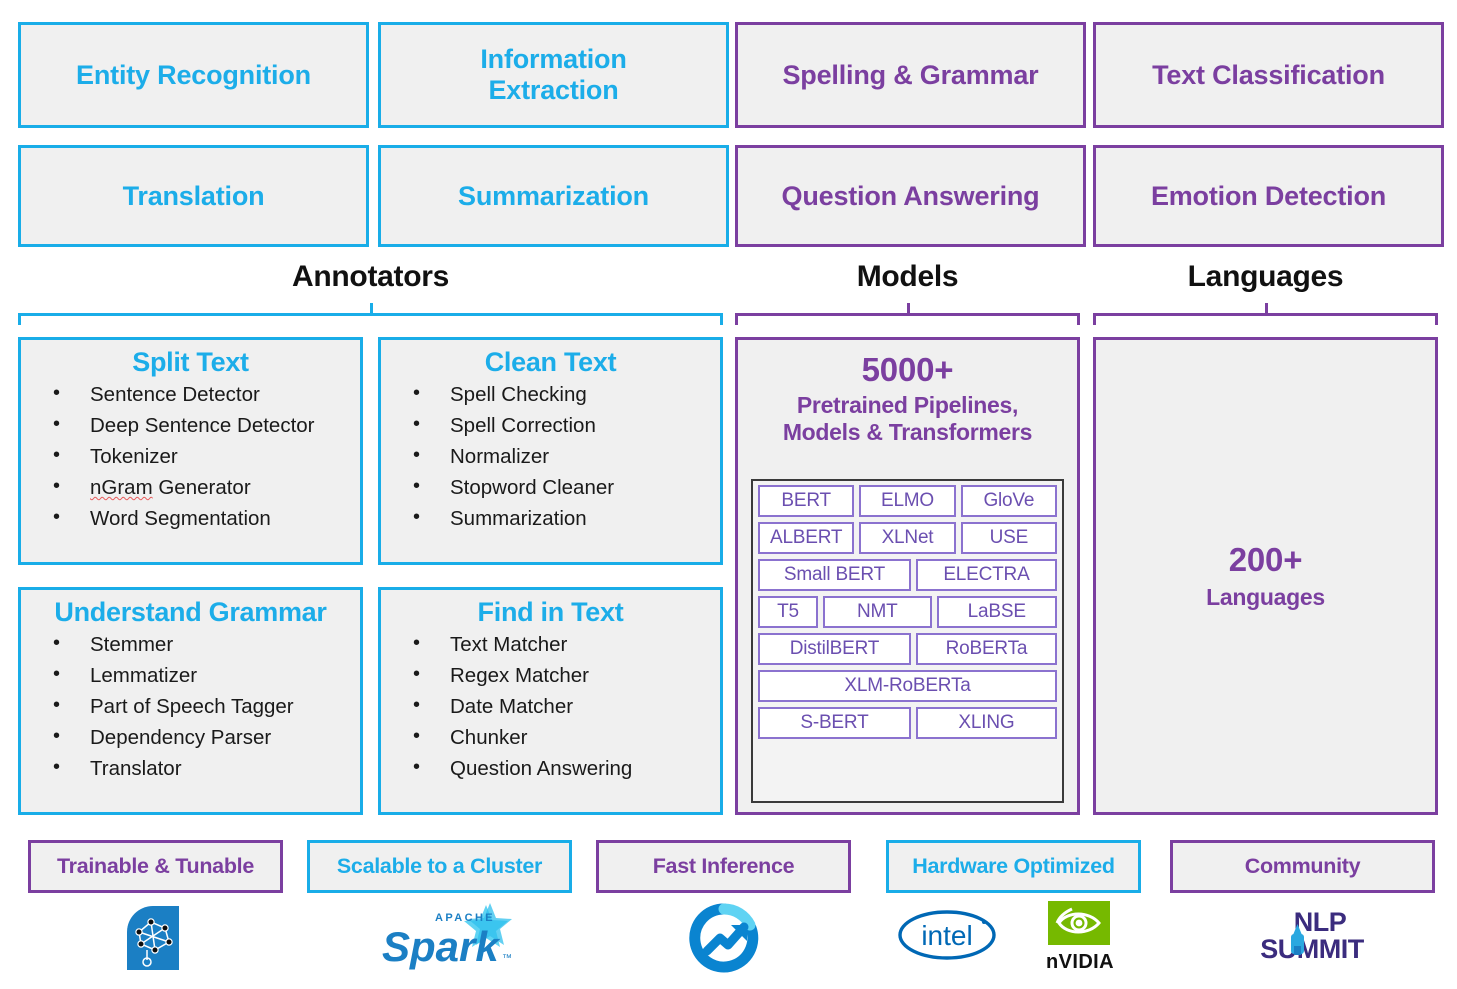 Image resolution: width=1457 pixels, height=989 pixels. I want to click on model-chip-t5: T5, so click(788, 612).